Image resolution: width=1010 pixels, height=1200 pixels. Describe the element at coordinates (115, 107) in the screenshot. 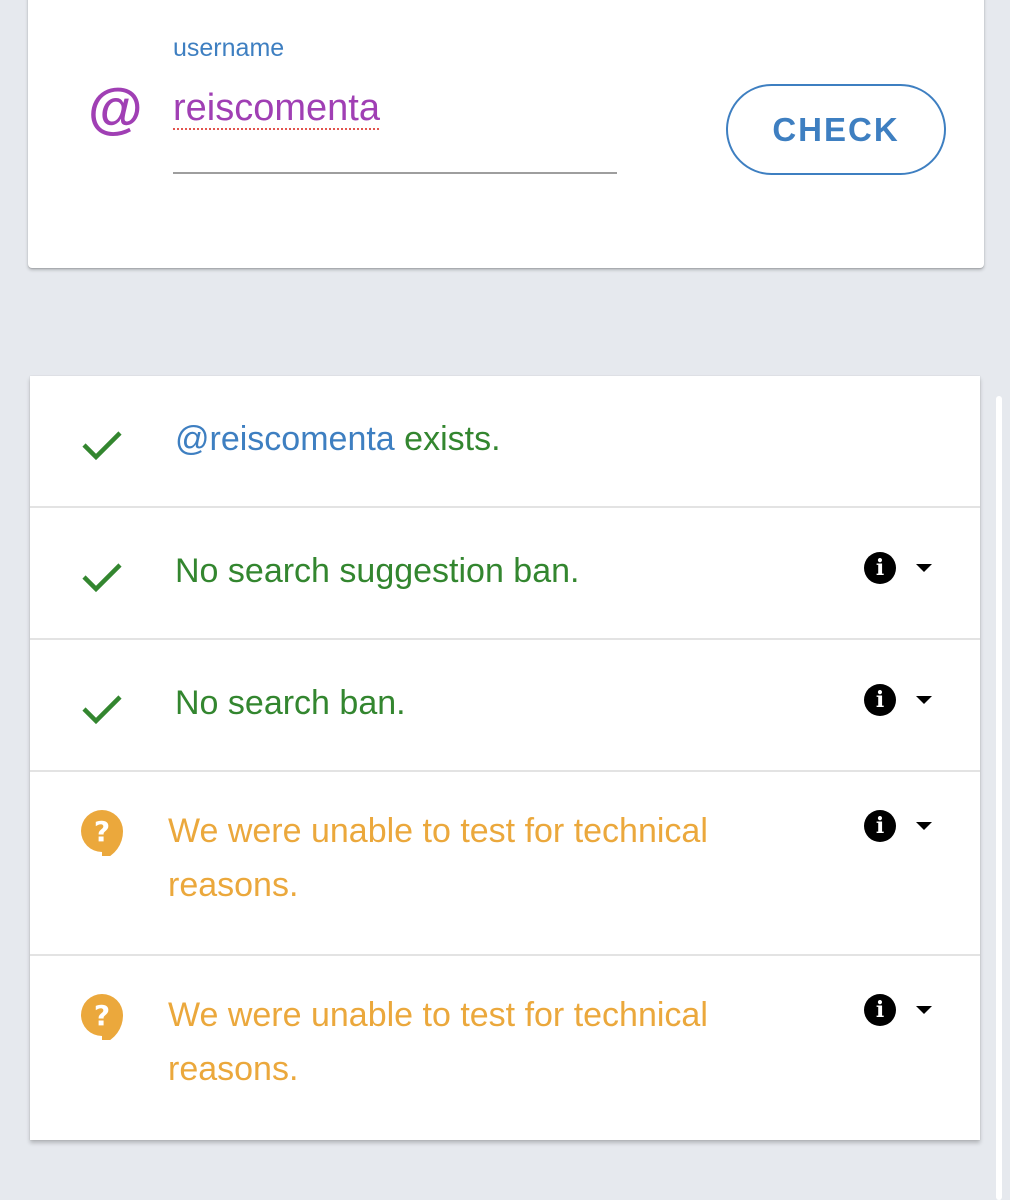

I see `at-icon: @` at that location.